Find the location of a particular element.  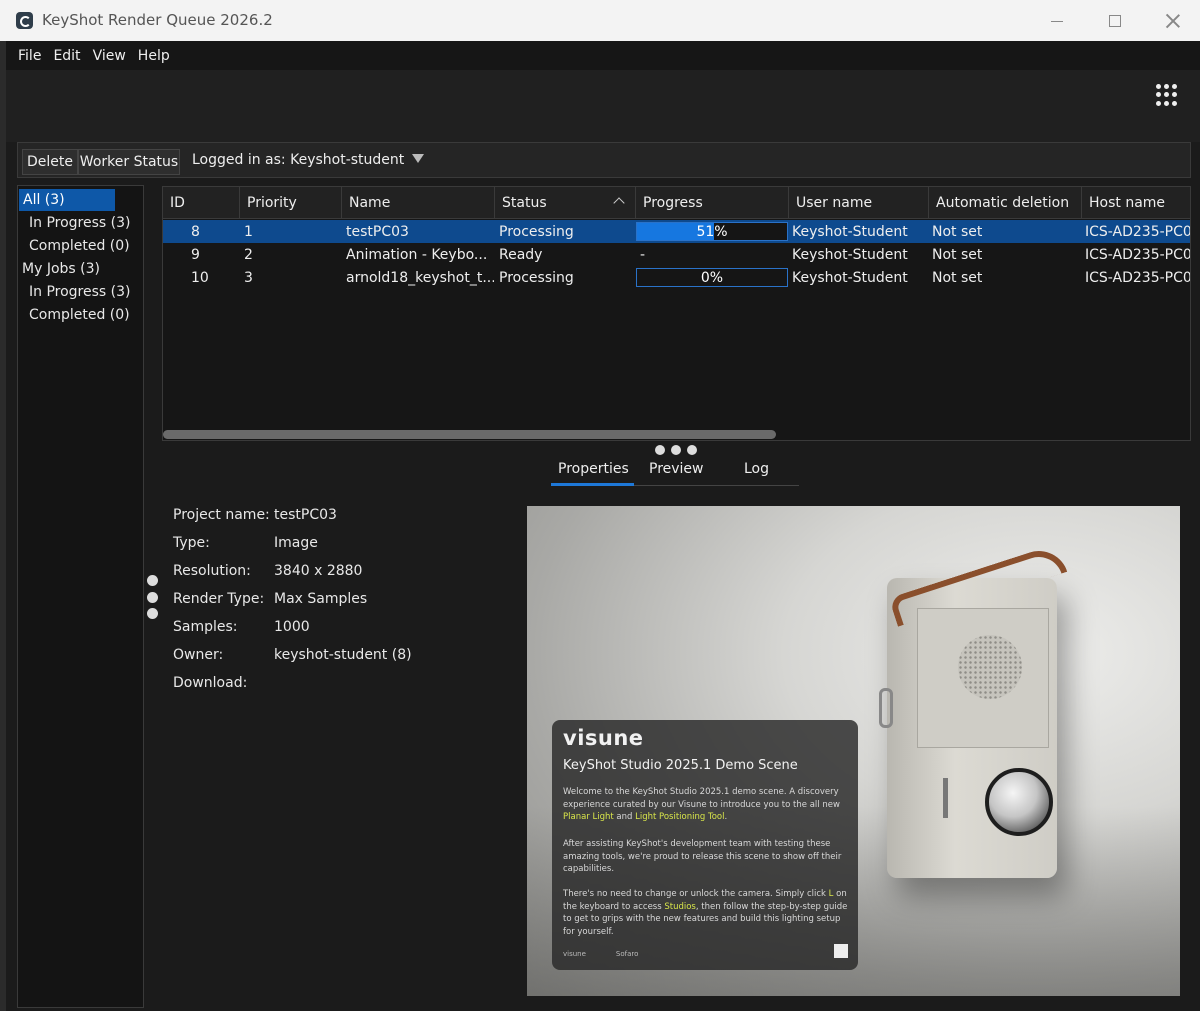

menu-file: File is located at coordinates (29, 56).